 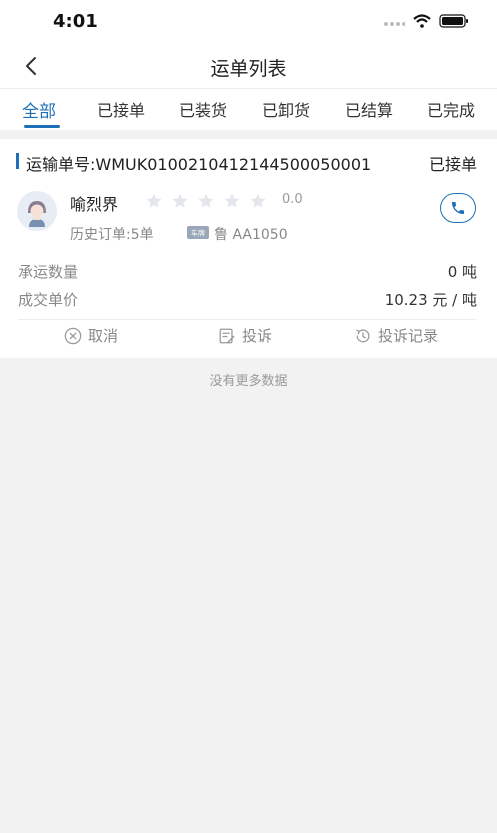 I want to click on tab-settled: 已结算, so click(x=369, y=109).